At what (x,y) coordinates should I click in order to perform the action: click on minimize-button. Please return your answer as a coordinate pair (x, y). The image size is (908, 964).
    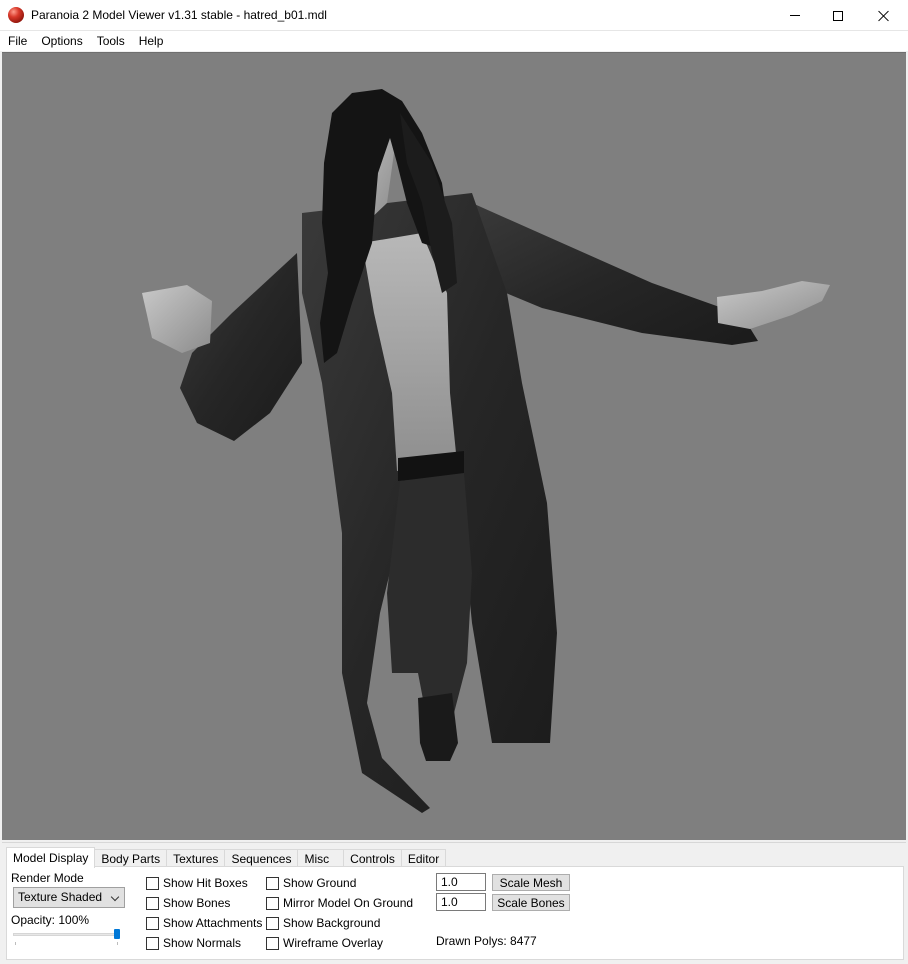
    Looking at the image, I should click on (795, 15).